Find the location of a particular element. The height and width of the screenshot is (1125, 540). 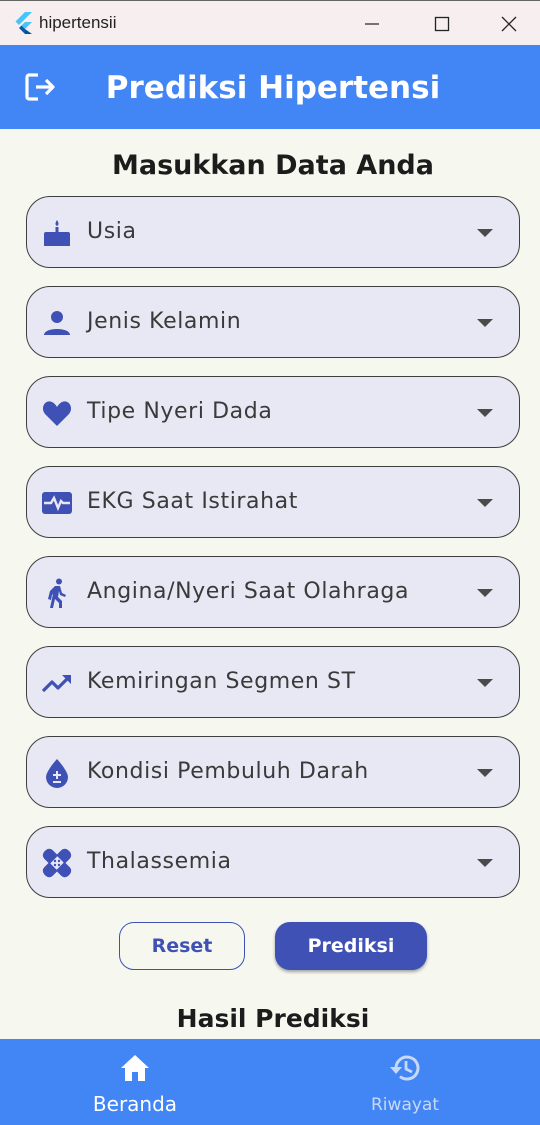

blood-drop-icon is located at coordinates (57, 773).